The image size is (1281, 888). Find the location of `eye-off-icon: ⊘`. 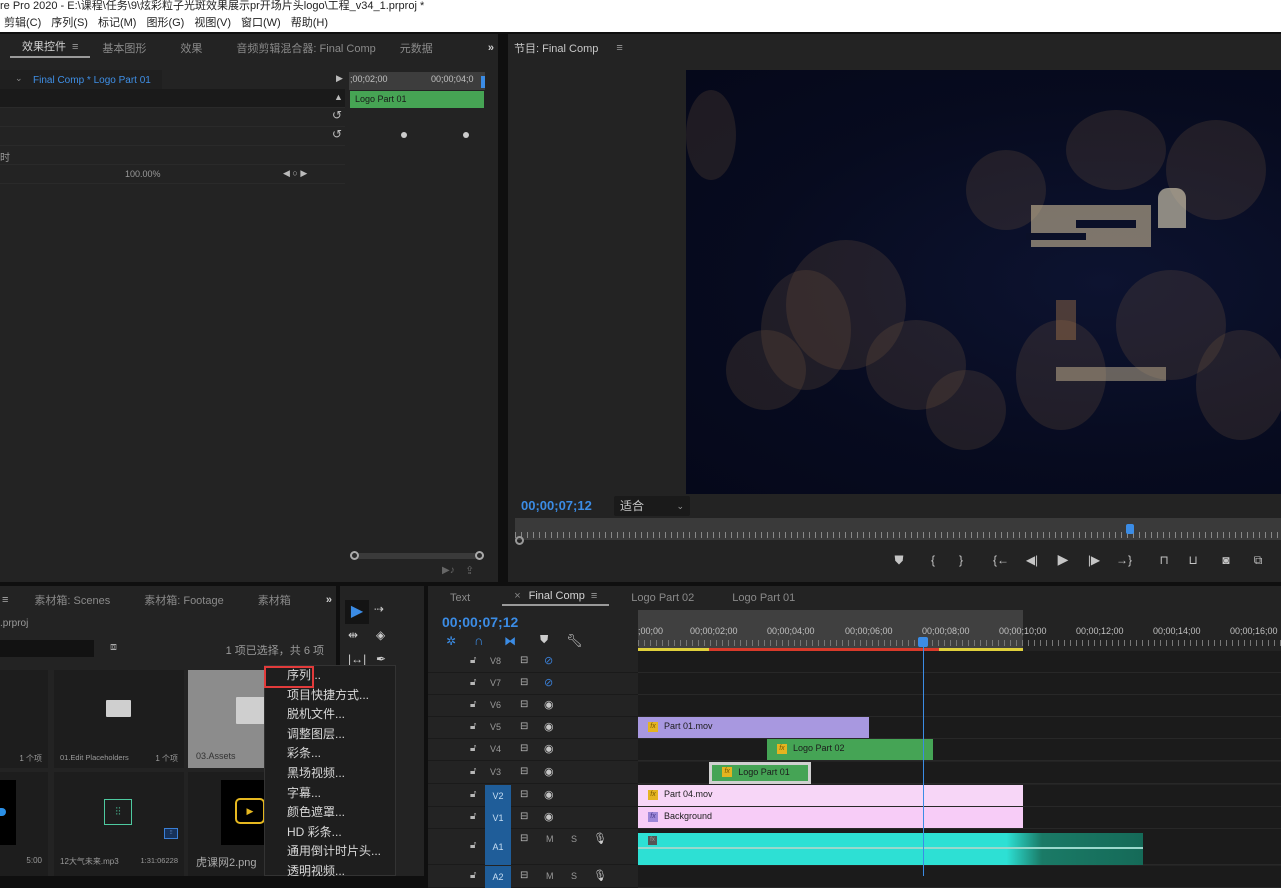

eye-off-icon: ⊘ is located at coordinates (548, 682).